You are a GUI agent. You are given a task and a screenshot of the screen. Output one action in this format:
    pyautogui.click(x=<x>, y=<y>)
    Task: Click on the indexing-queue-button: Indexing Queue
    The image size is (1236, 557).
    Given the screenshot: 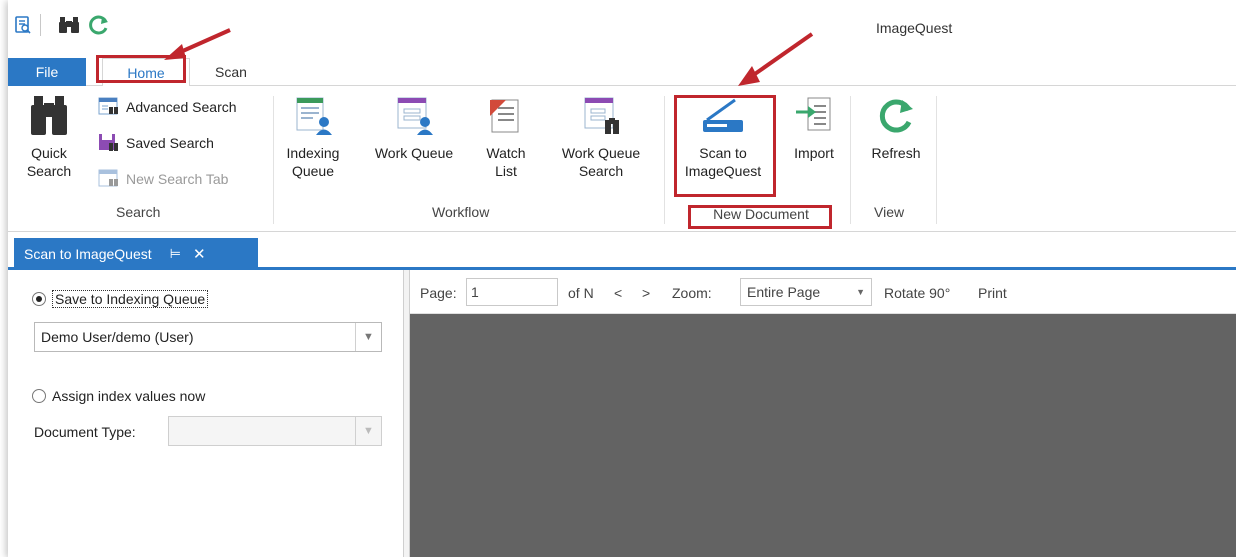 What is the action you would take?
    pyautogui.click(x=313, y=137)
    